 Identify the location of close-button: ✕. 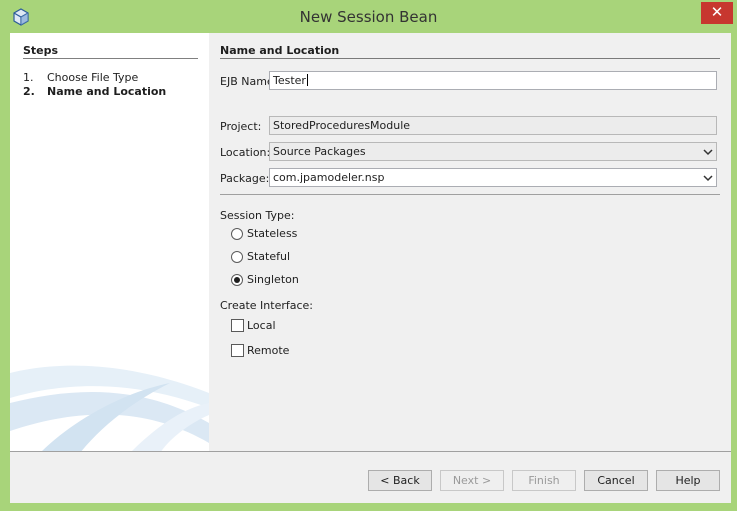
(717, 13).